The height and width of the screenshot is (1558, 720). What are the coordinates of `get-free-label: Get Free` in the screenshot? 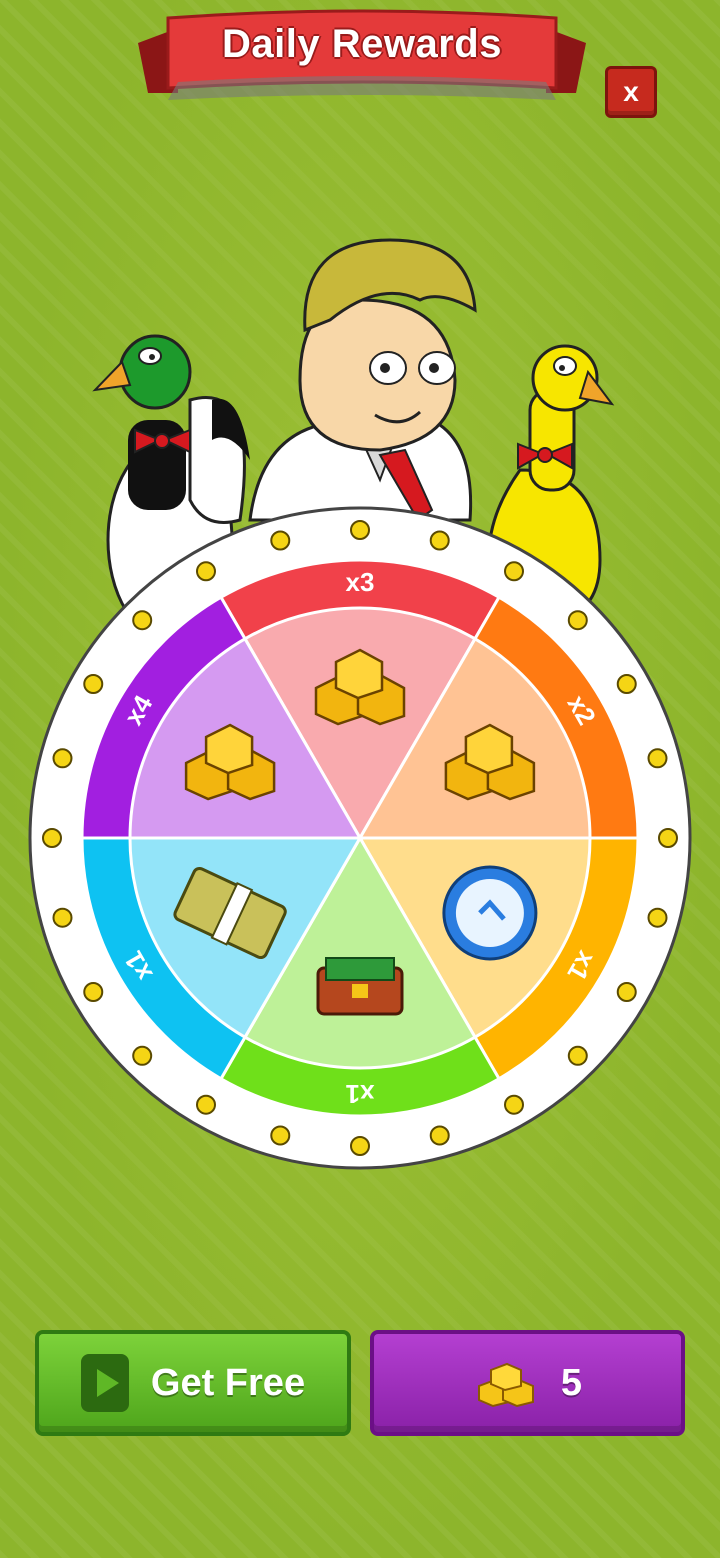 It's located at (228, 1382).